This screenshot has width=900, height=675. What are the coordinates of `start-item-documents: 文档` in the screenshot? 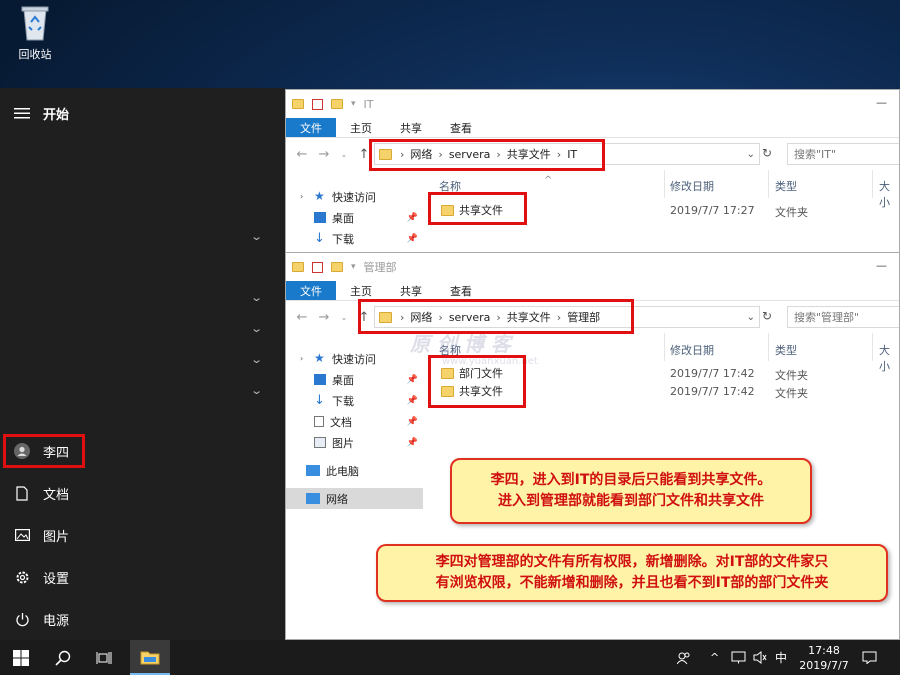 It's located at (41, 493).